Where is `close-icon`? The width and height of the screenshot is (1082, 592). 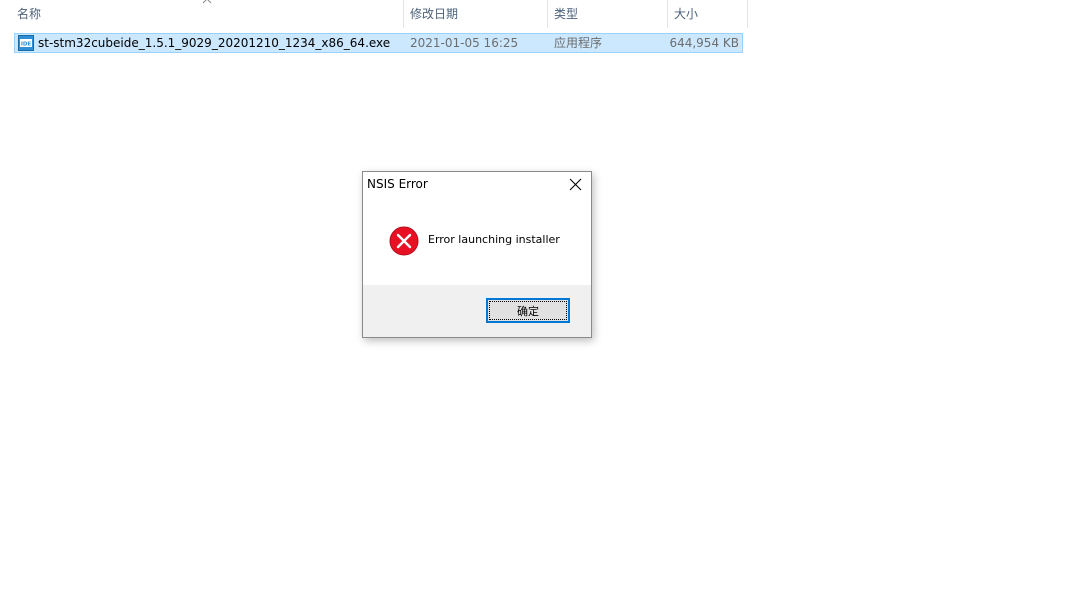 close-icon is located at coordinates (575, 184).